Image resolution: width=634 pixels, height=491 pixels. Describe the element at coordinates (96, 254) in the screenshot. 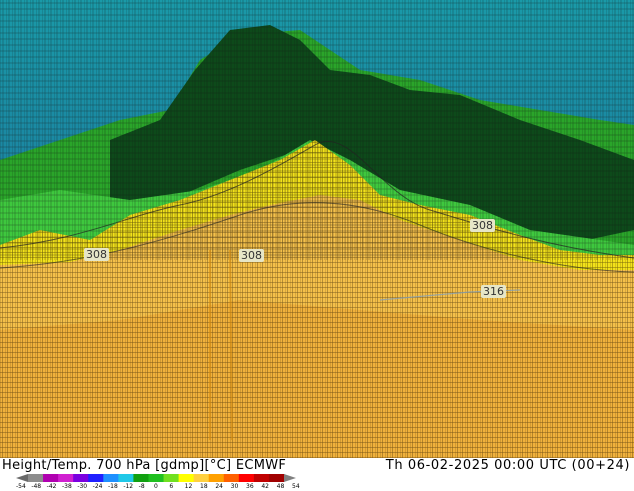

I see `contour-label-308-left: 308` at that location.